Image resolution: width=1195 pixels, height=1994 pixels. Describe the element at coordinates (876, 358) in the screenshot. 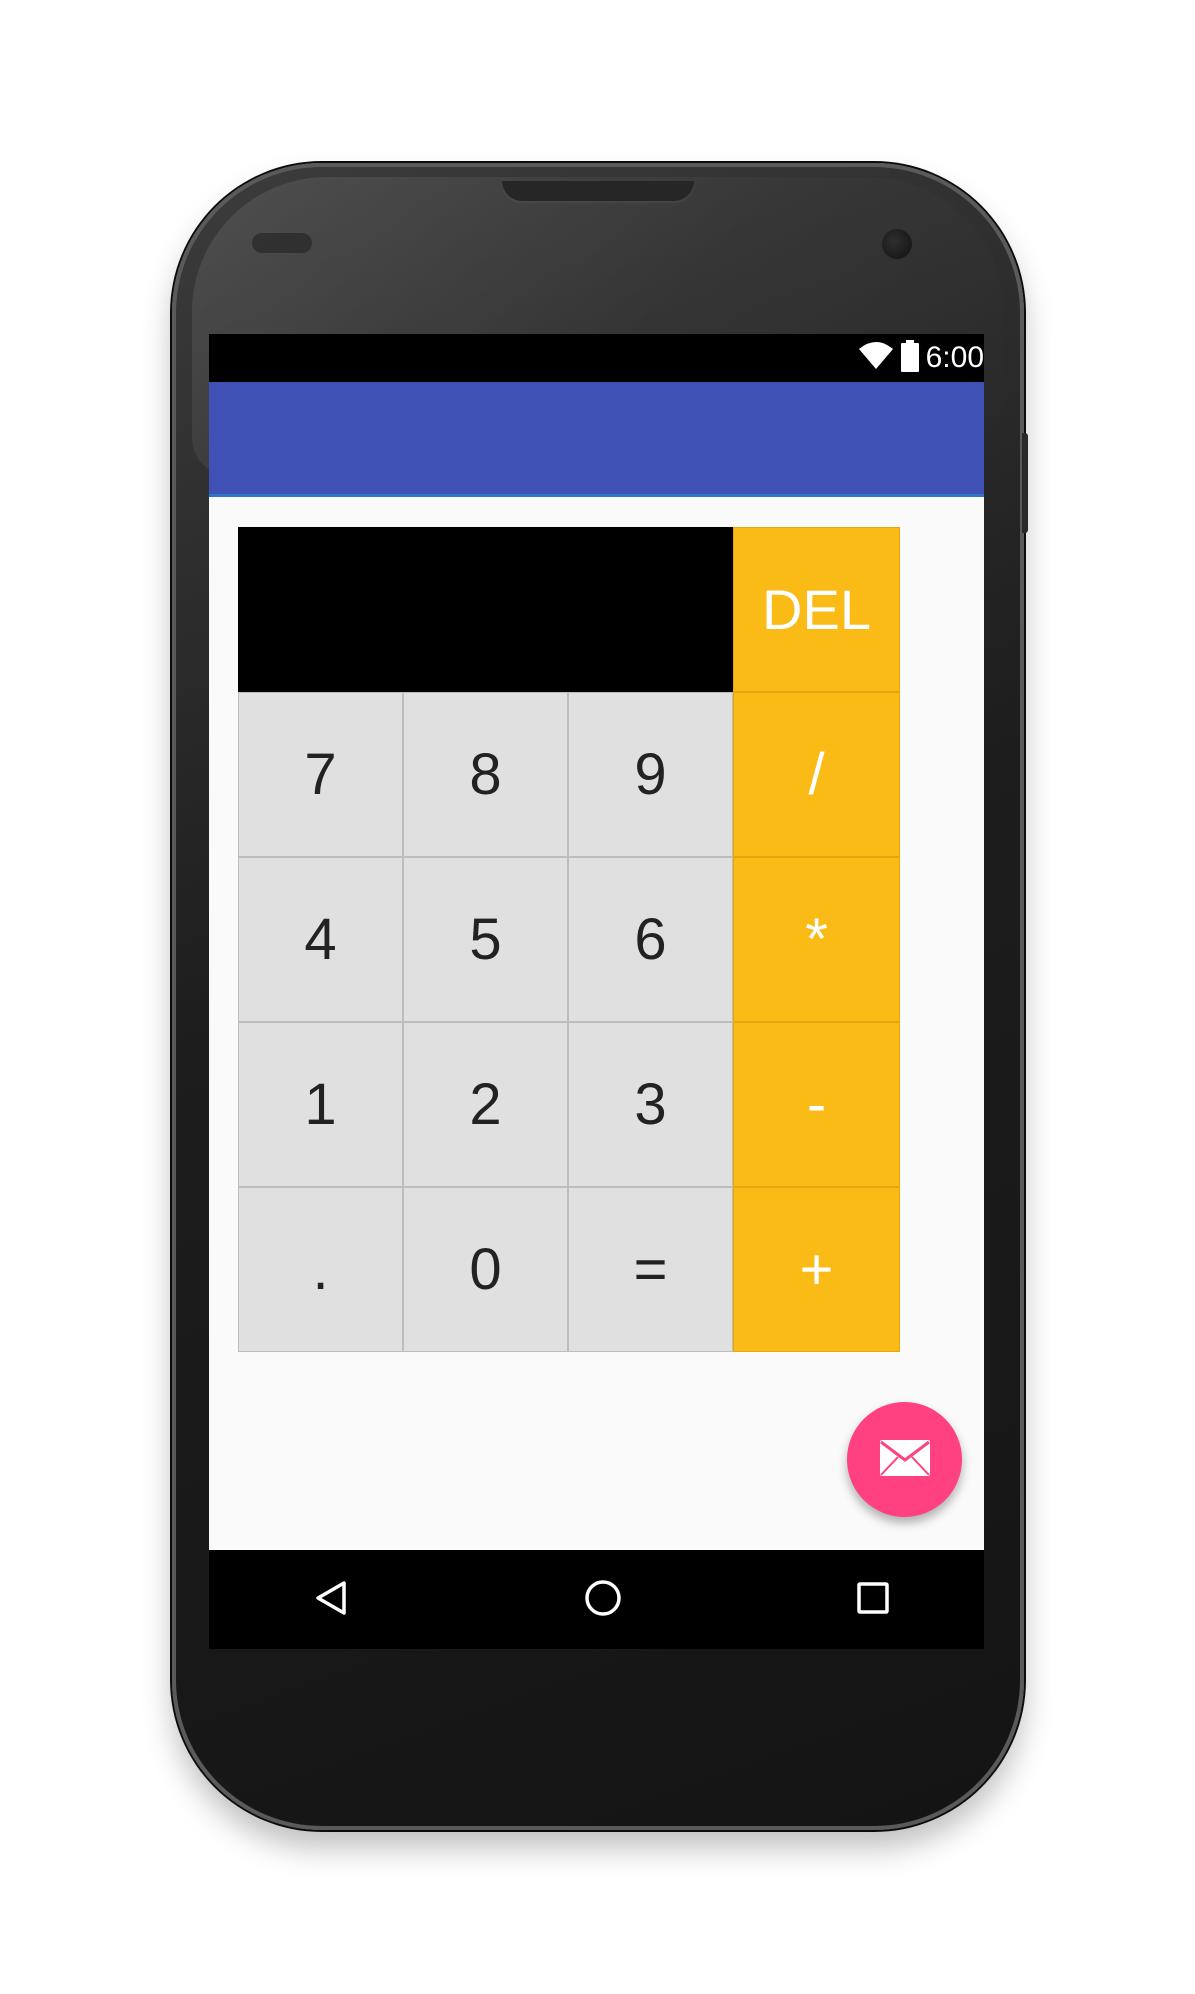

I see `wifi-icon` at that location.